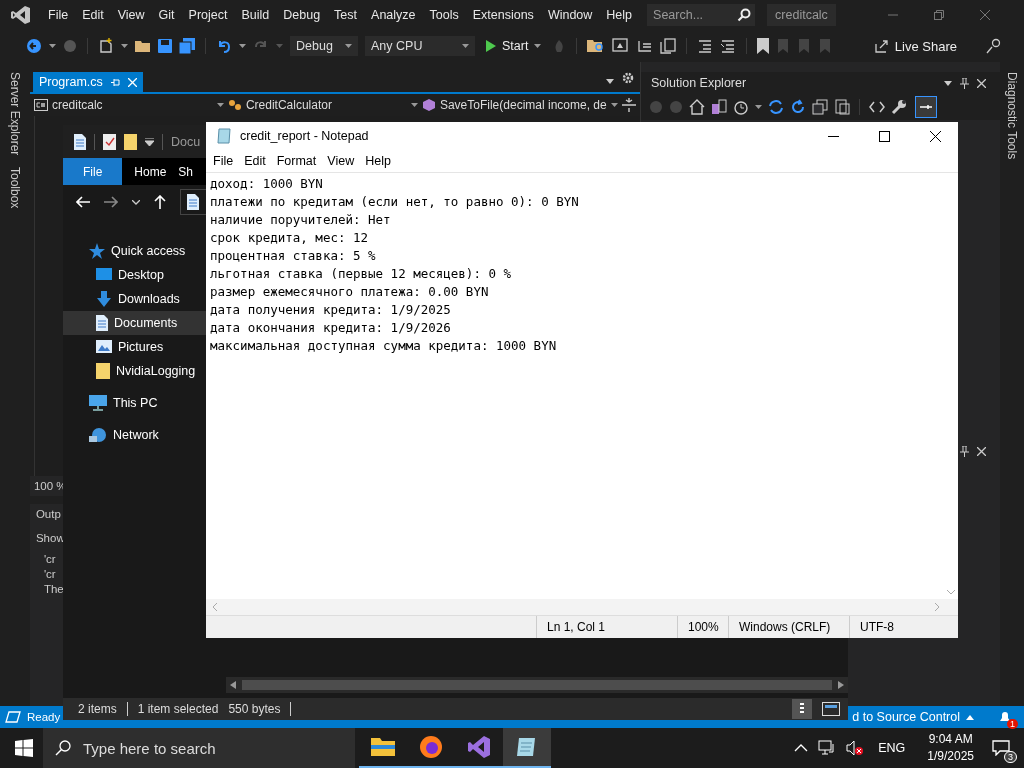 This screenshot has width=1024, height=768. I want to click on menu-item: Debug, so click(302, 15).